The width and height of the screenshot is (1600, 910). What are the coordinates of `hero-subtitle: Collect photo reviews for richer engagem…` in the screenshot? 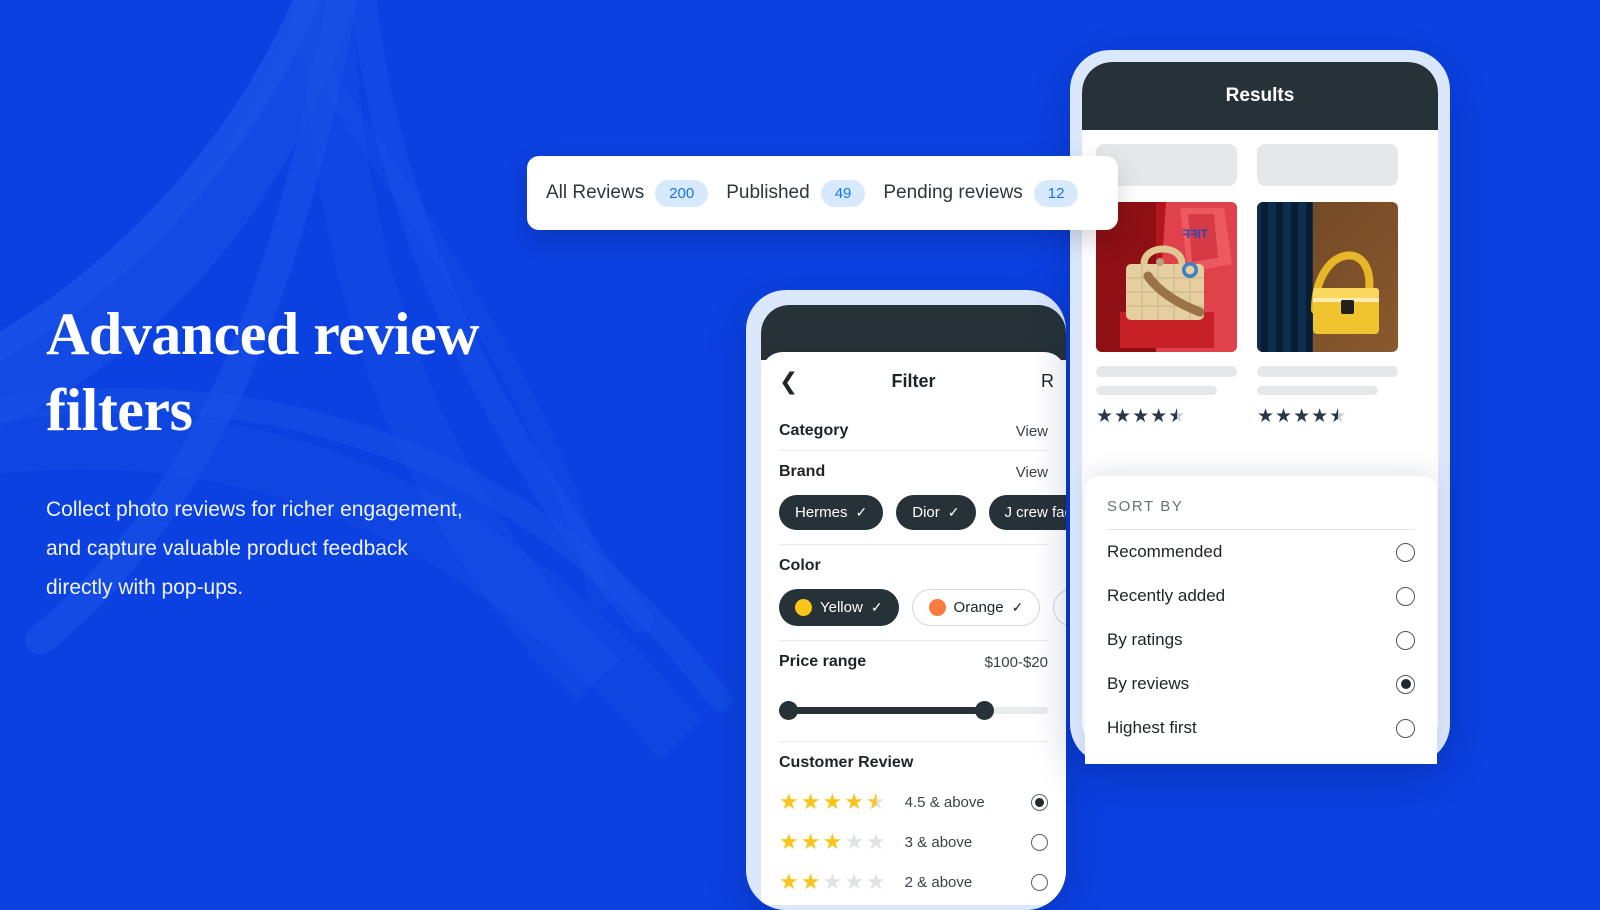 It's located at (356, 548).